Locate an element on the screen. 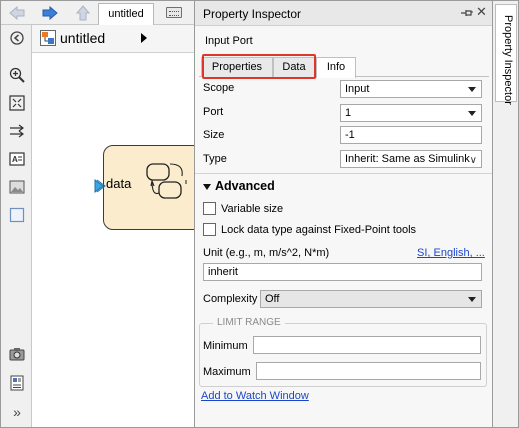  chevron-down-icon: ∨ is located at coordinates (473, 160).